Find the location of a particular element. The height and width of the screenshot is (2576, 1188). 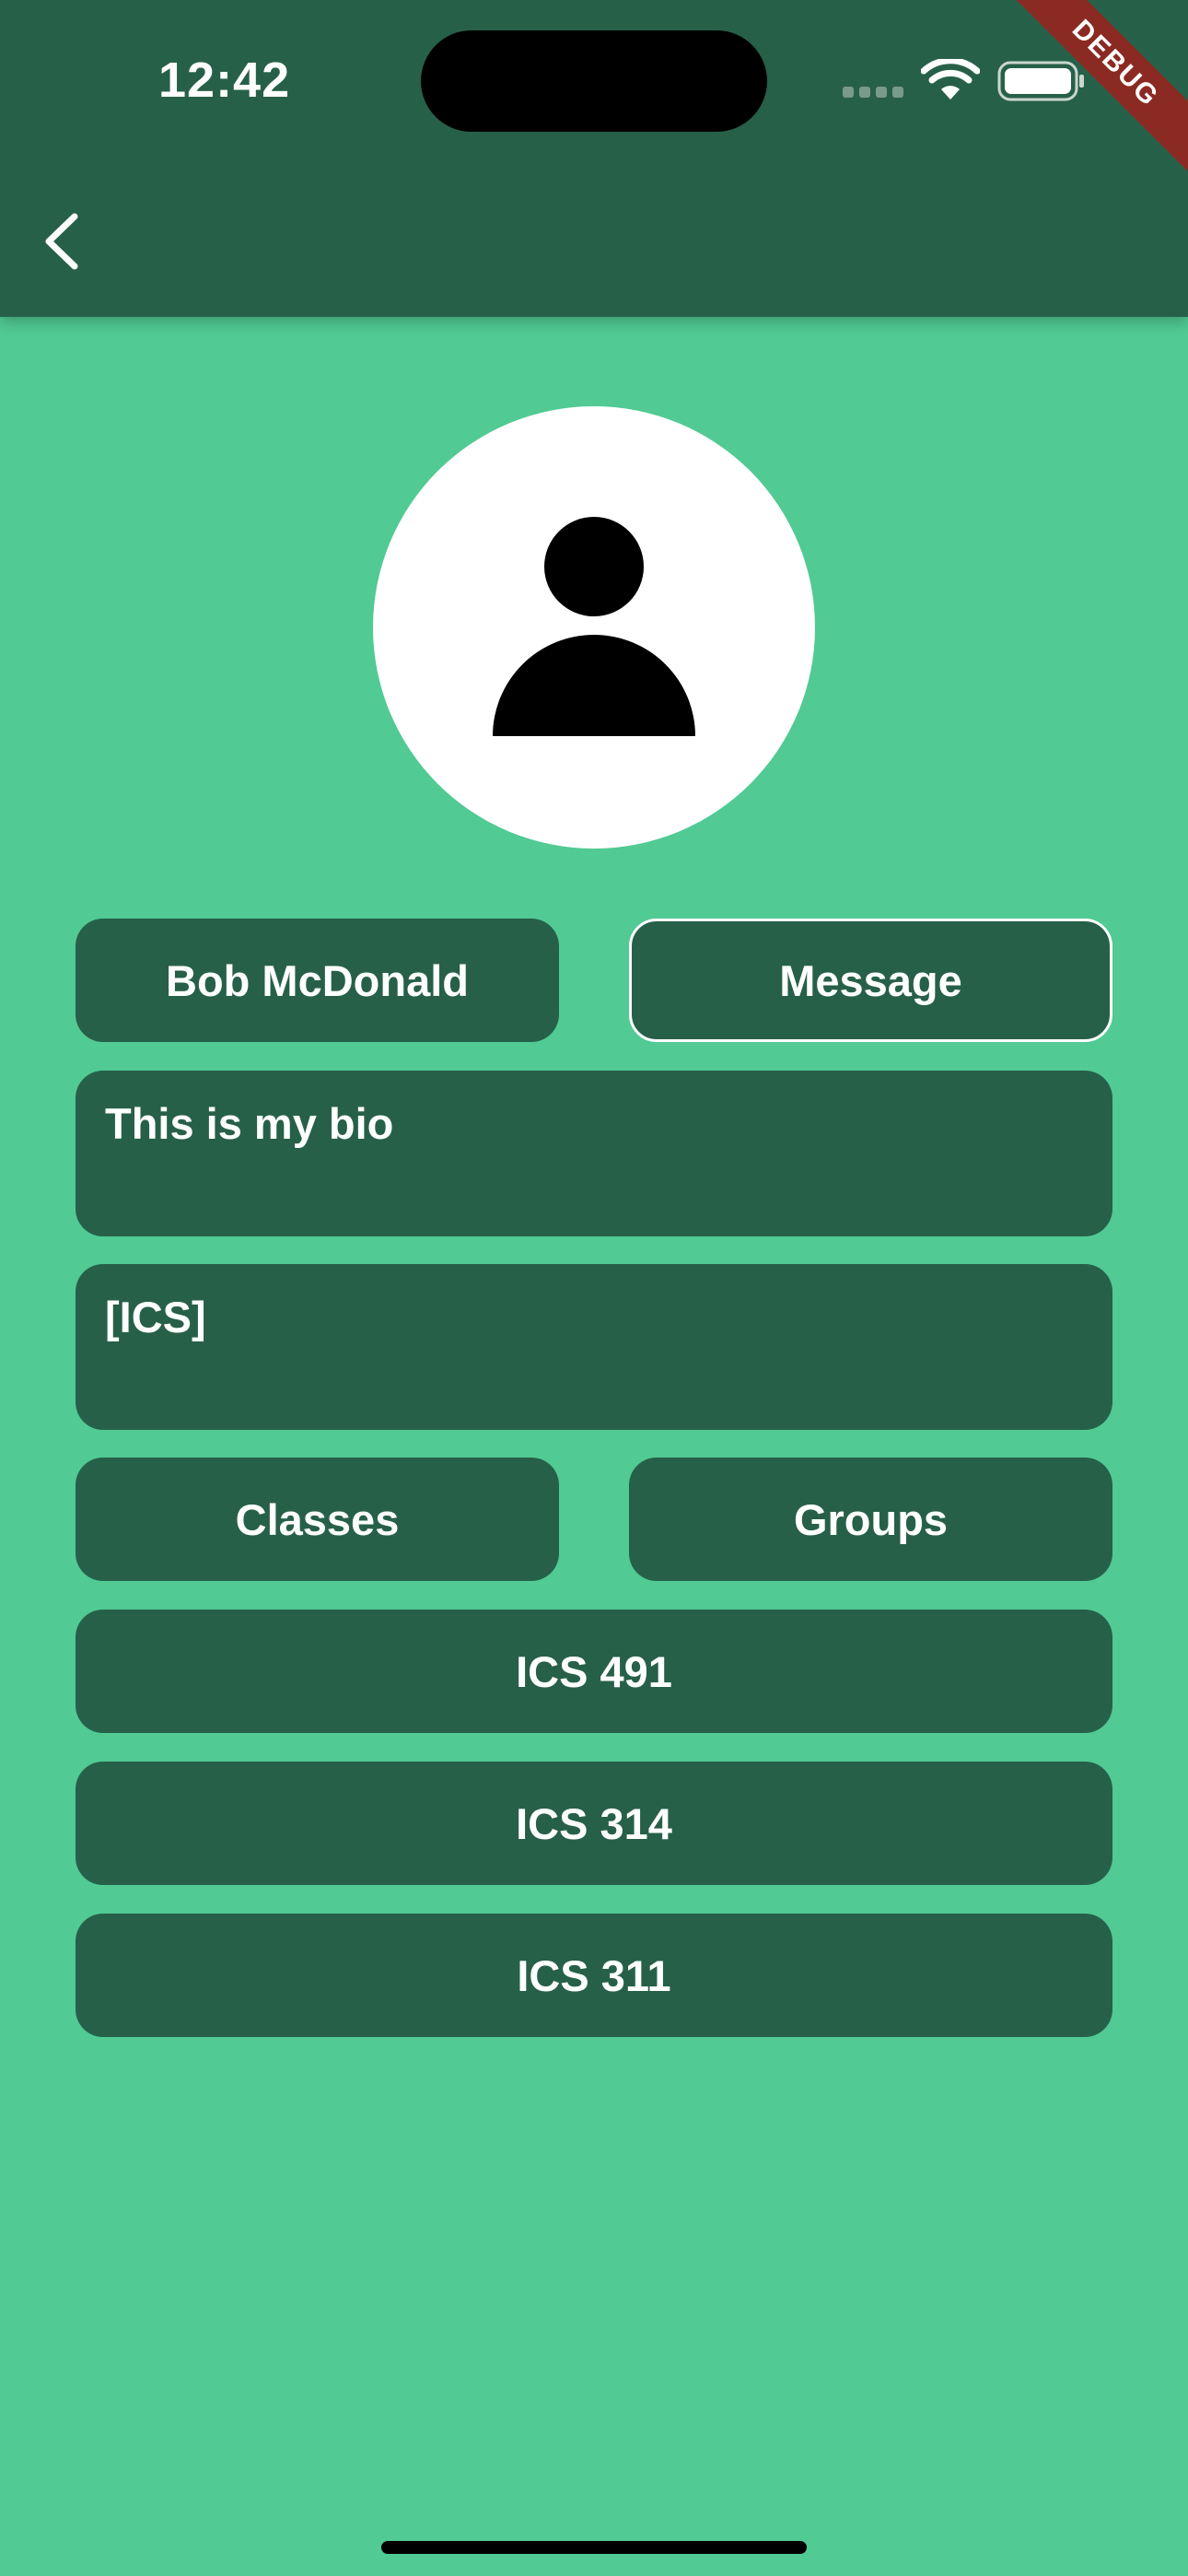

class-item-label: ICS 491 is located at coordinates (594, 1671).